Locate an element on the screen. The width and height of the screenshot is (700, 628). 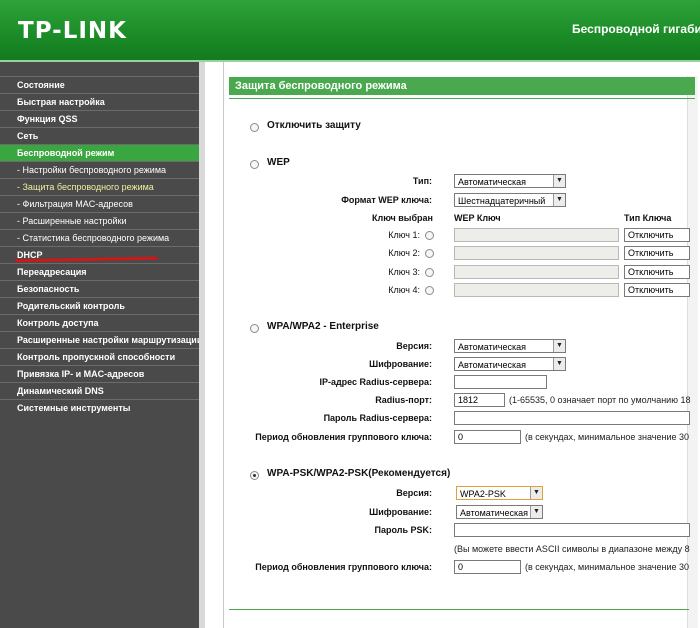
page-title: Защита беспроводного режима is located at coordinates (462, 86).